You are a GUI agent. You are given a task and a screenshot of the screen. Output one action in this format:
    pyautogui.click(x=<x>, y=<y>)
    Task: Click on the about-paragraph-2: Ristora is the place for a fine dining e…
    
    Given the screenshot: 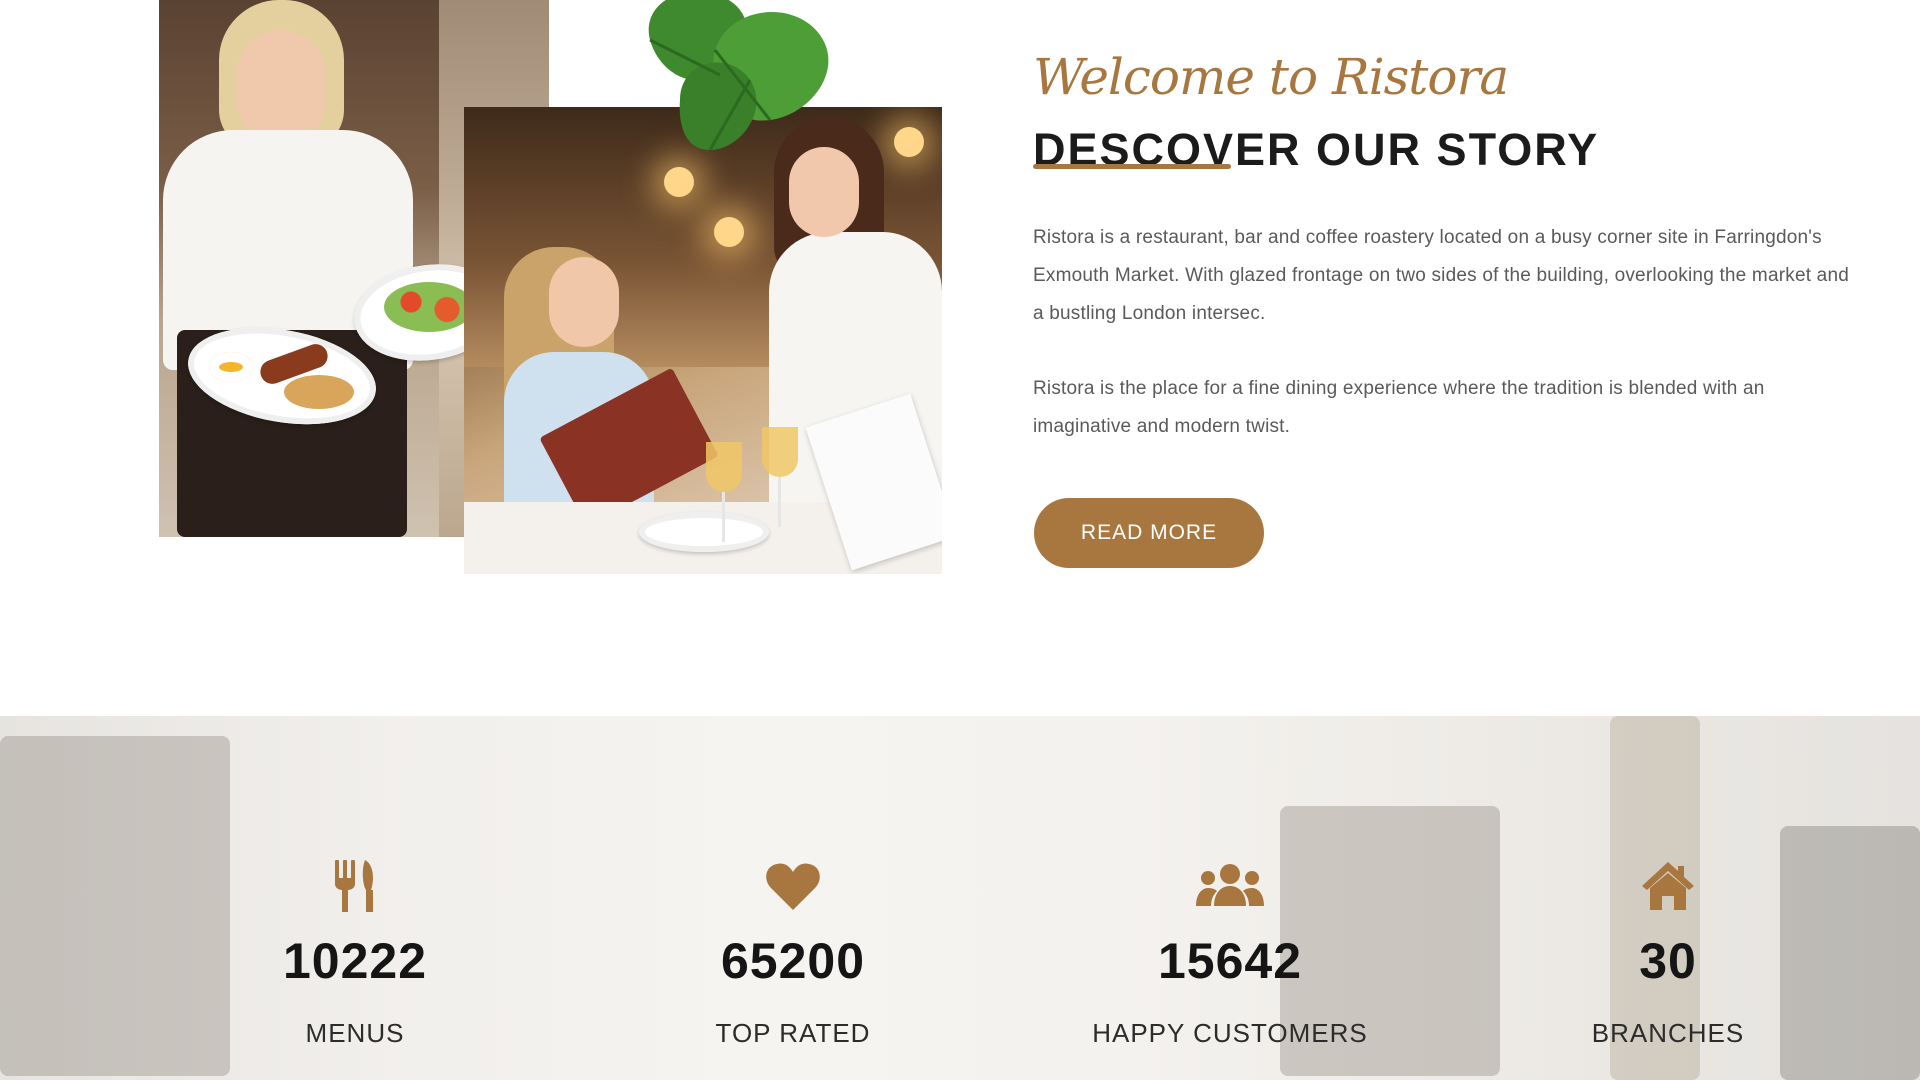 What is the action you would take?
    pyautogui.click(x=1399, y=407)
    